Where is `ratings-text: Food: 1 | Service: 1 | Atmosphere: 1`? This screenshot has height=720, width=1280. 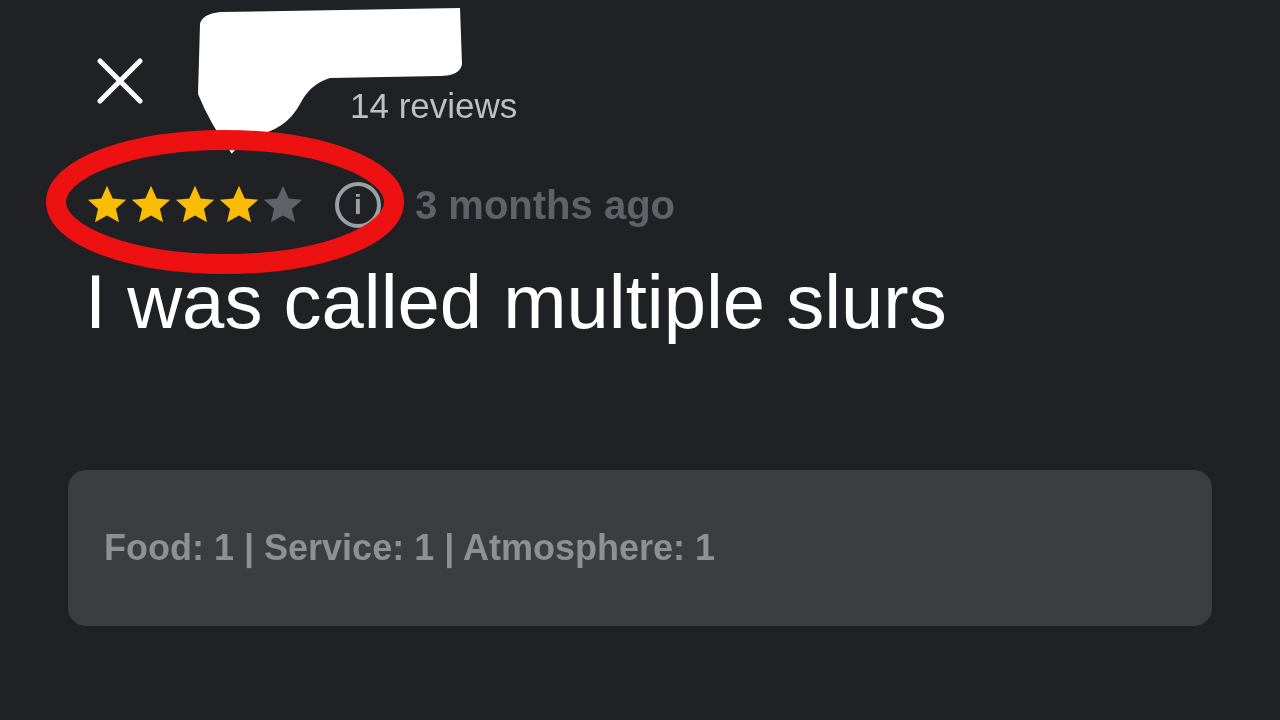
ratings-text: Food: 1 | Service: 1 | Atmosphere: 1 is located at coordinates (409, 548).